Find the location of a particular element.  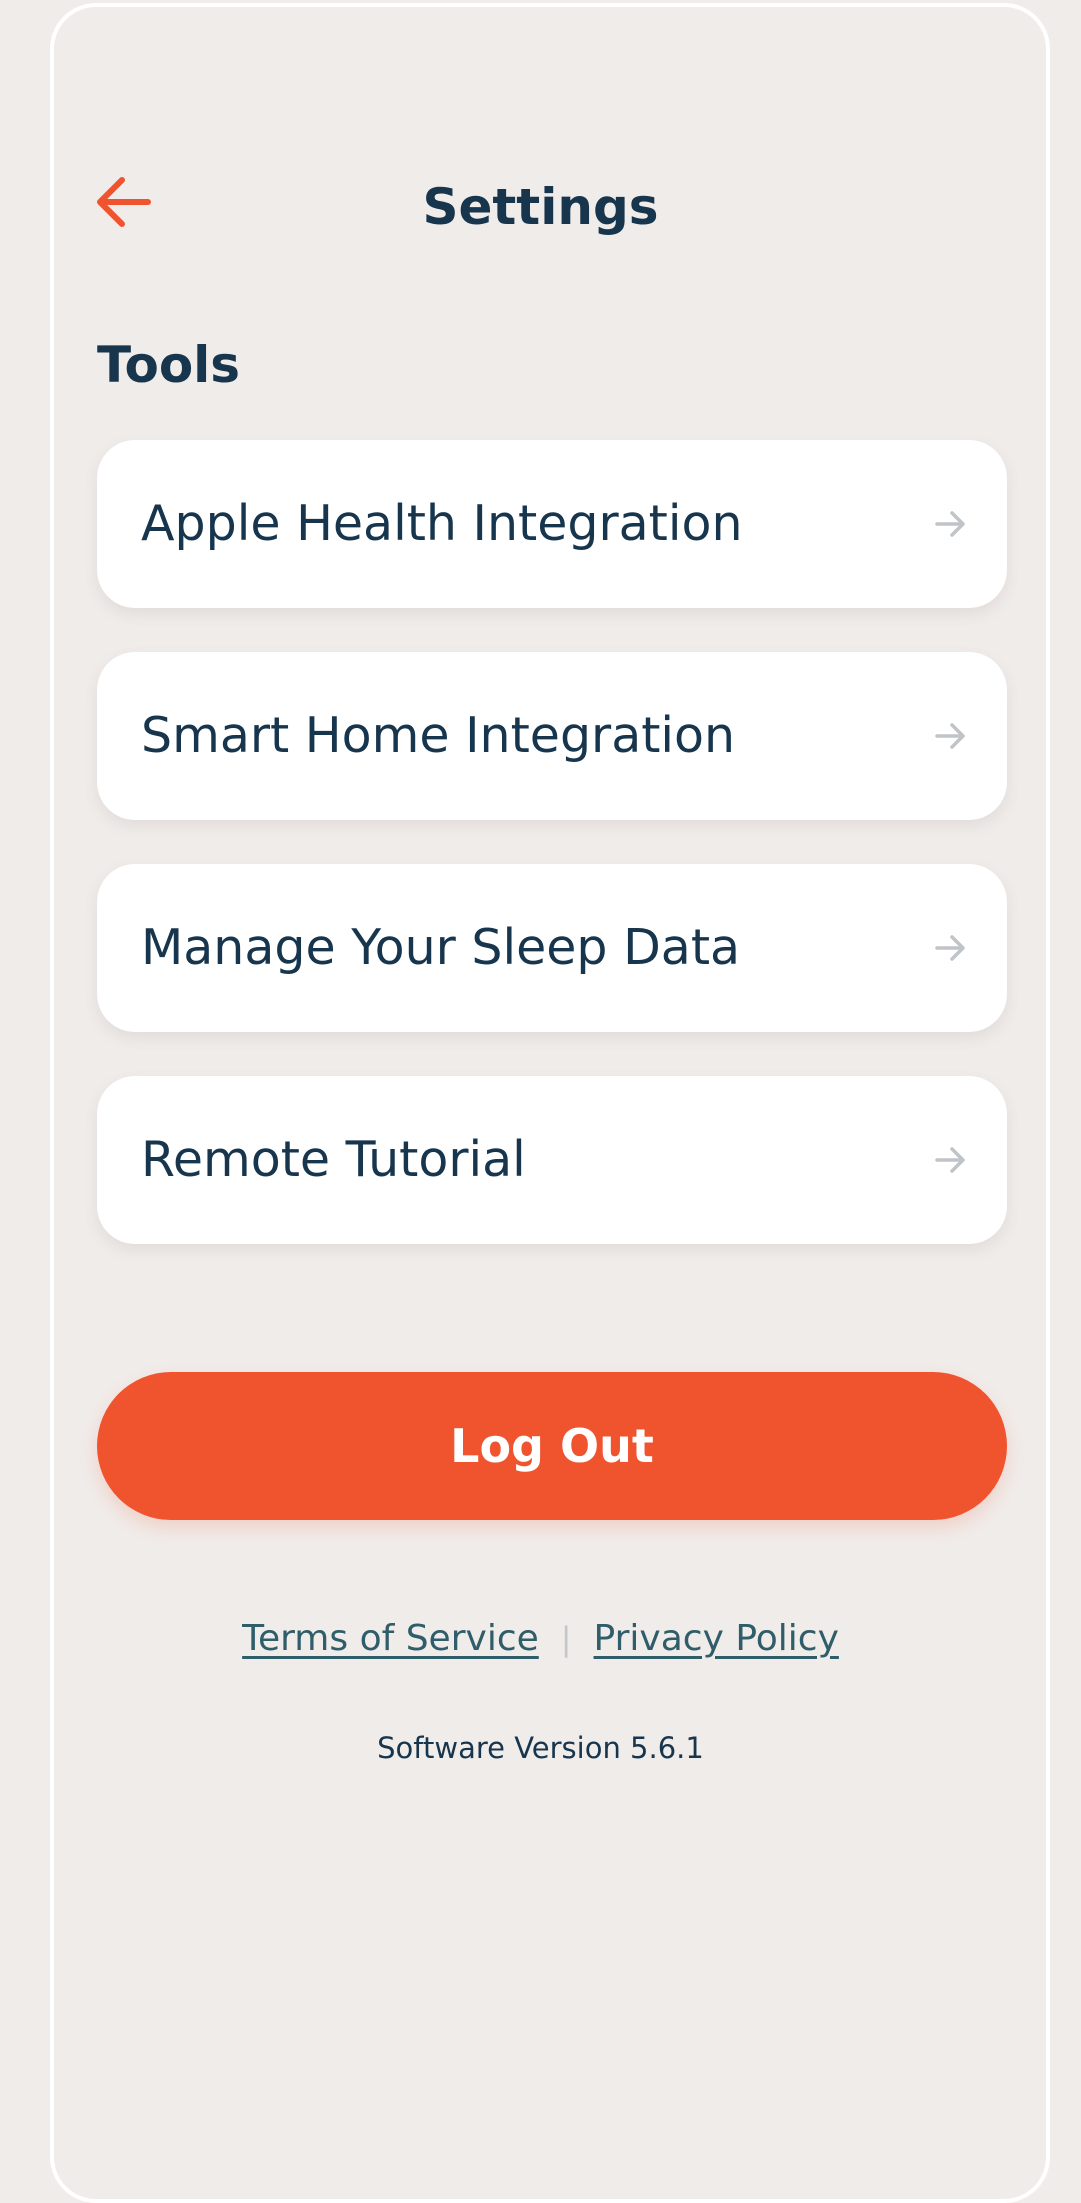

legal-links: Terms of Service | Privacy Policy is located at coordinates (540, 1639).